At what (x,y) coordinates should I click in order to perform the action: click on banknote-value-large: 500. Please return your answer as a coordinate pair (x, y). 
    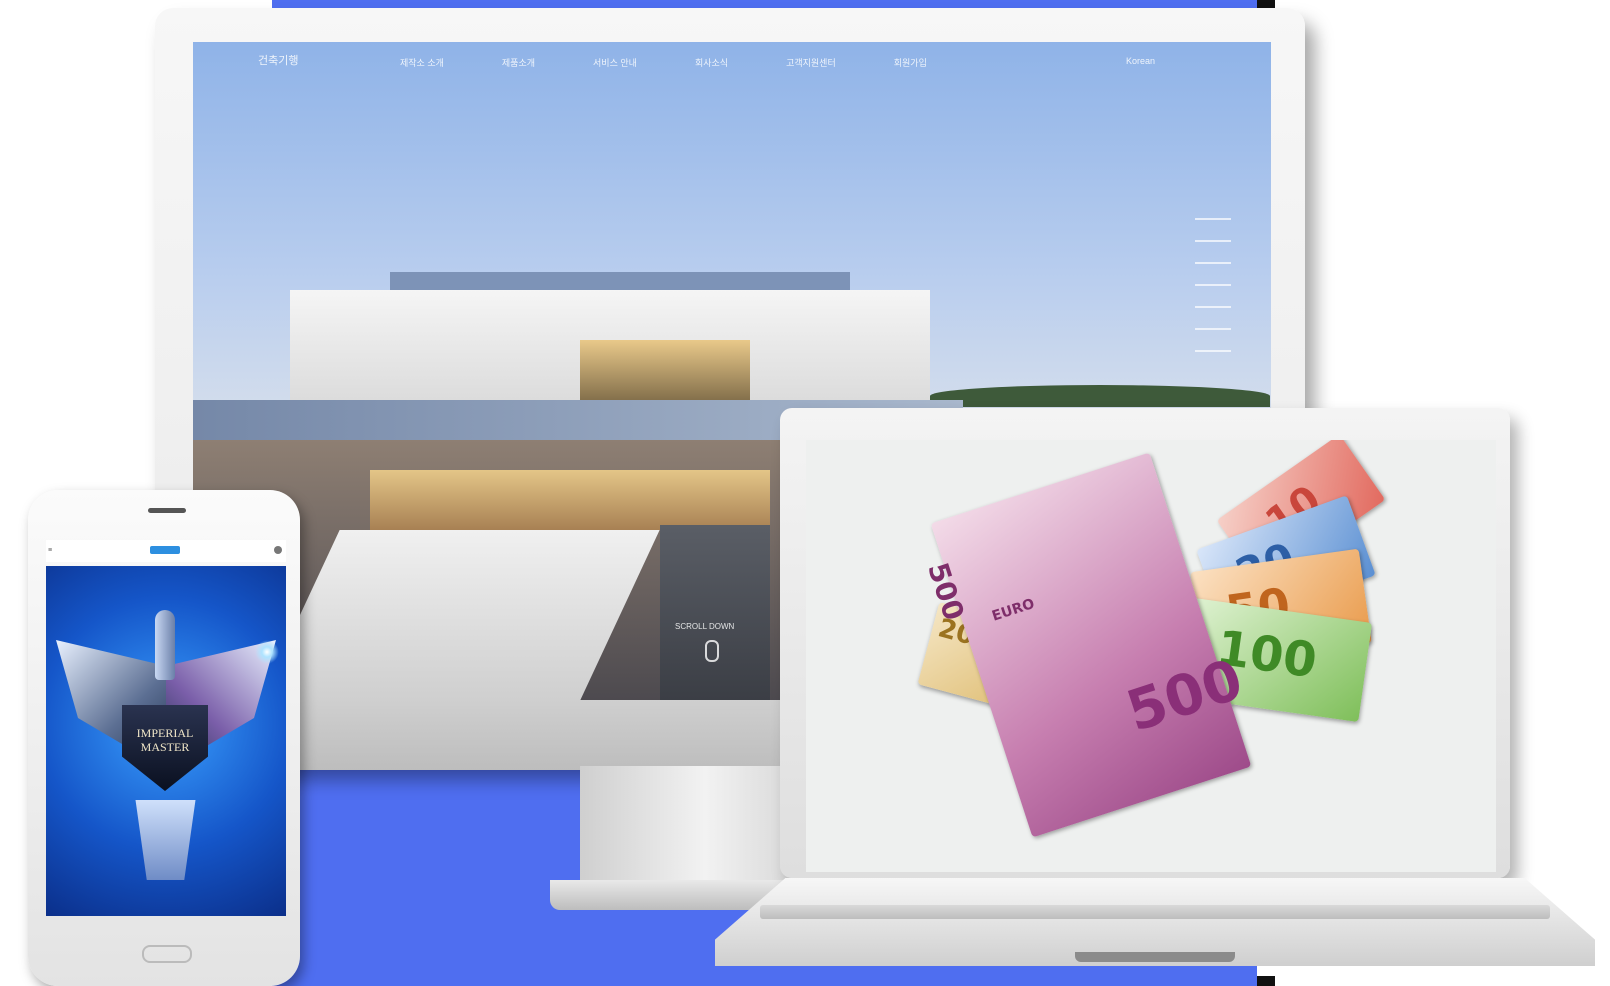
    Looking at the image, I should click on (1185, 696).